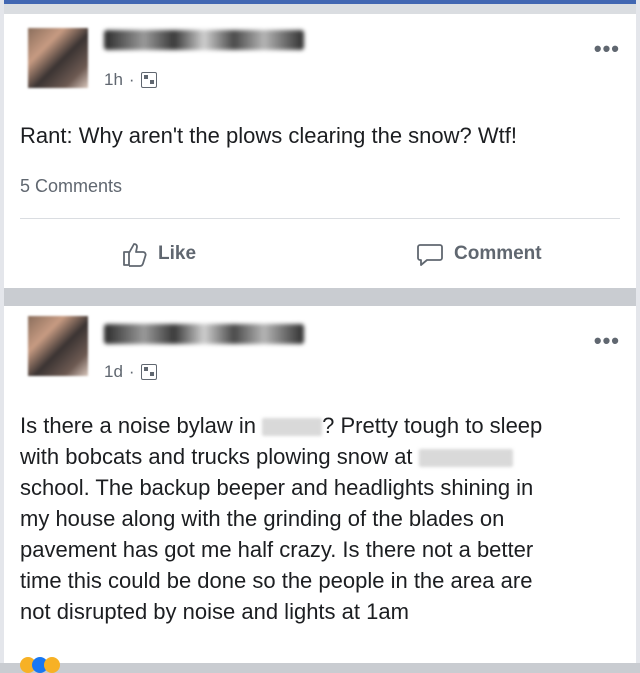 This screenshot has width=640, height=673. What do you see at coordinates (71, 186) in the screenshot?
I see `comments-count: 5 Comments` at bounding box center [71, 186].